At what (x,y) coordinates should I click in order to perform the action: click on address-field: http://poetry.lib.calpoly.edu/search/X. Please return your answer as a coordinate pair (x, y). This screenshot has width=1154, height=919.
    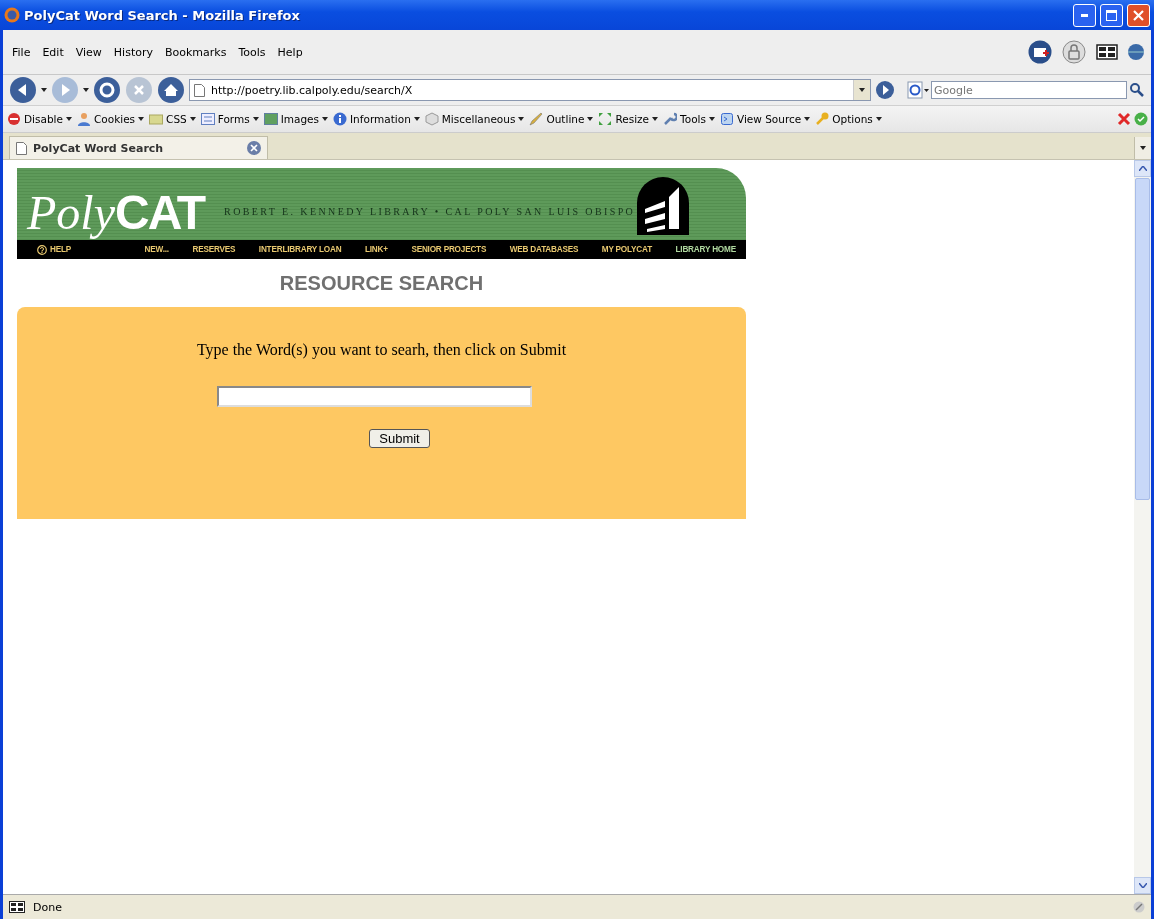
    Looking at the image, I should click on (530, 90).